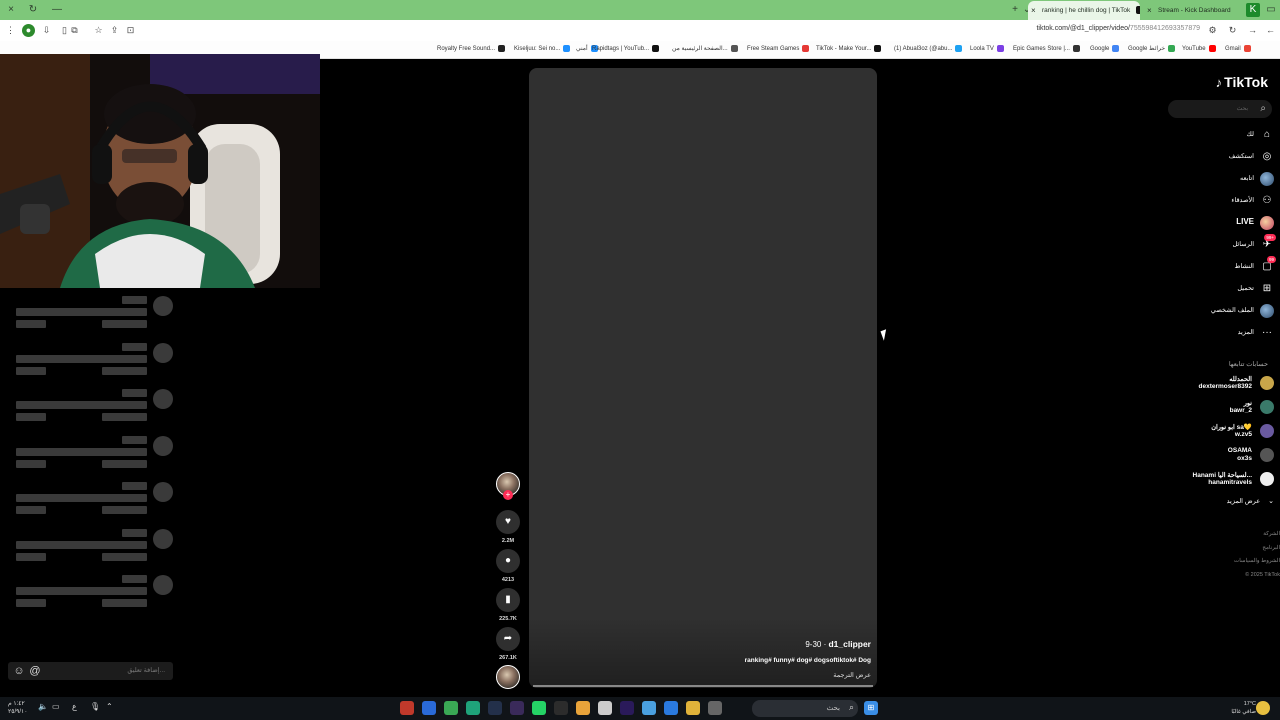 This screenshot has width=1280, height=720. Describe the element at coordinates (28, 30) in the screenshot. I see `extension-icon: ●` at that location.